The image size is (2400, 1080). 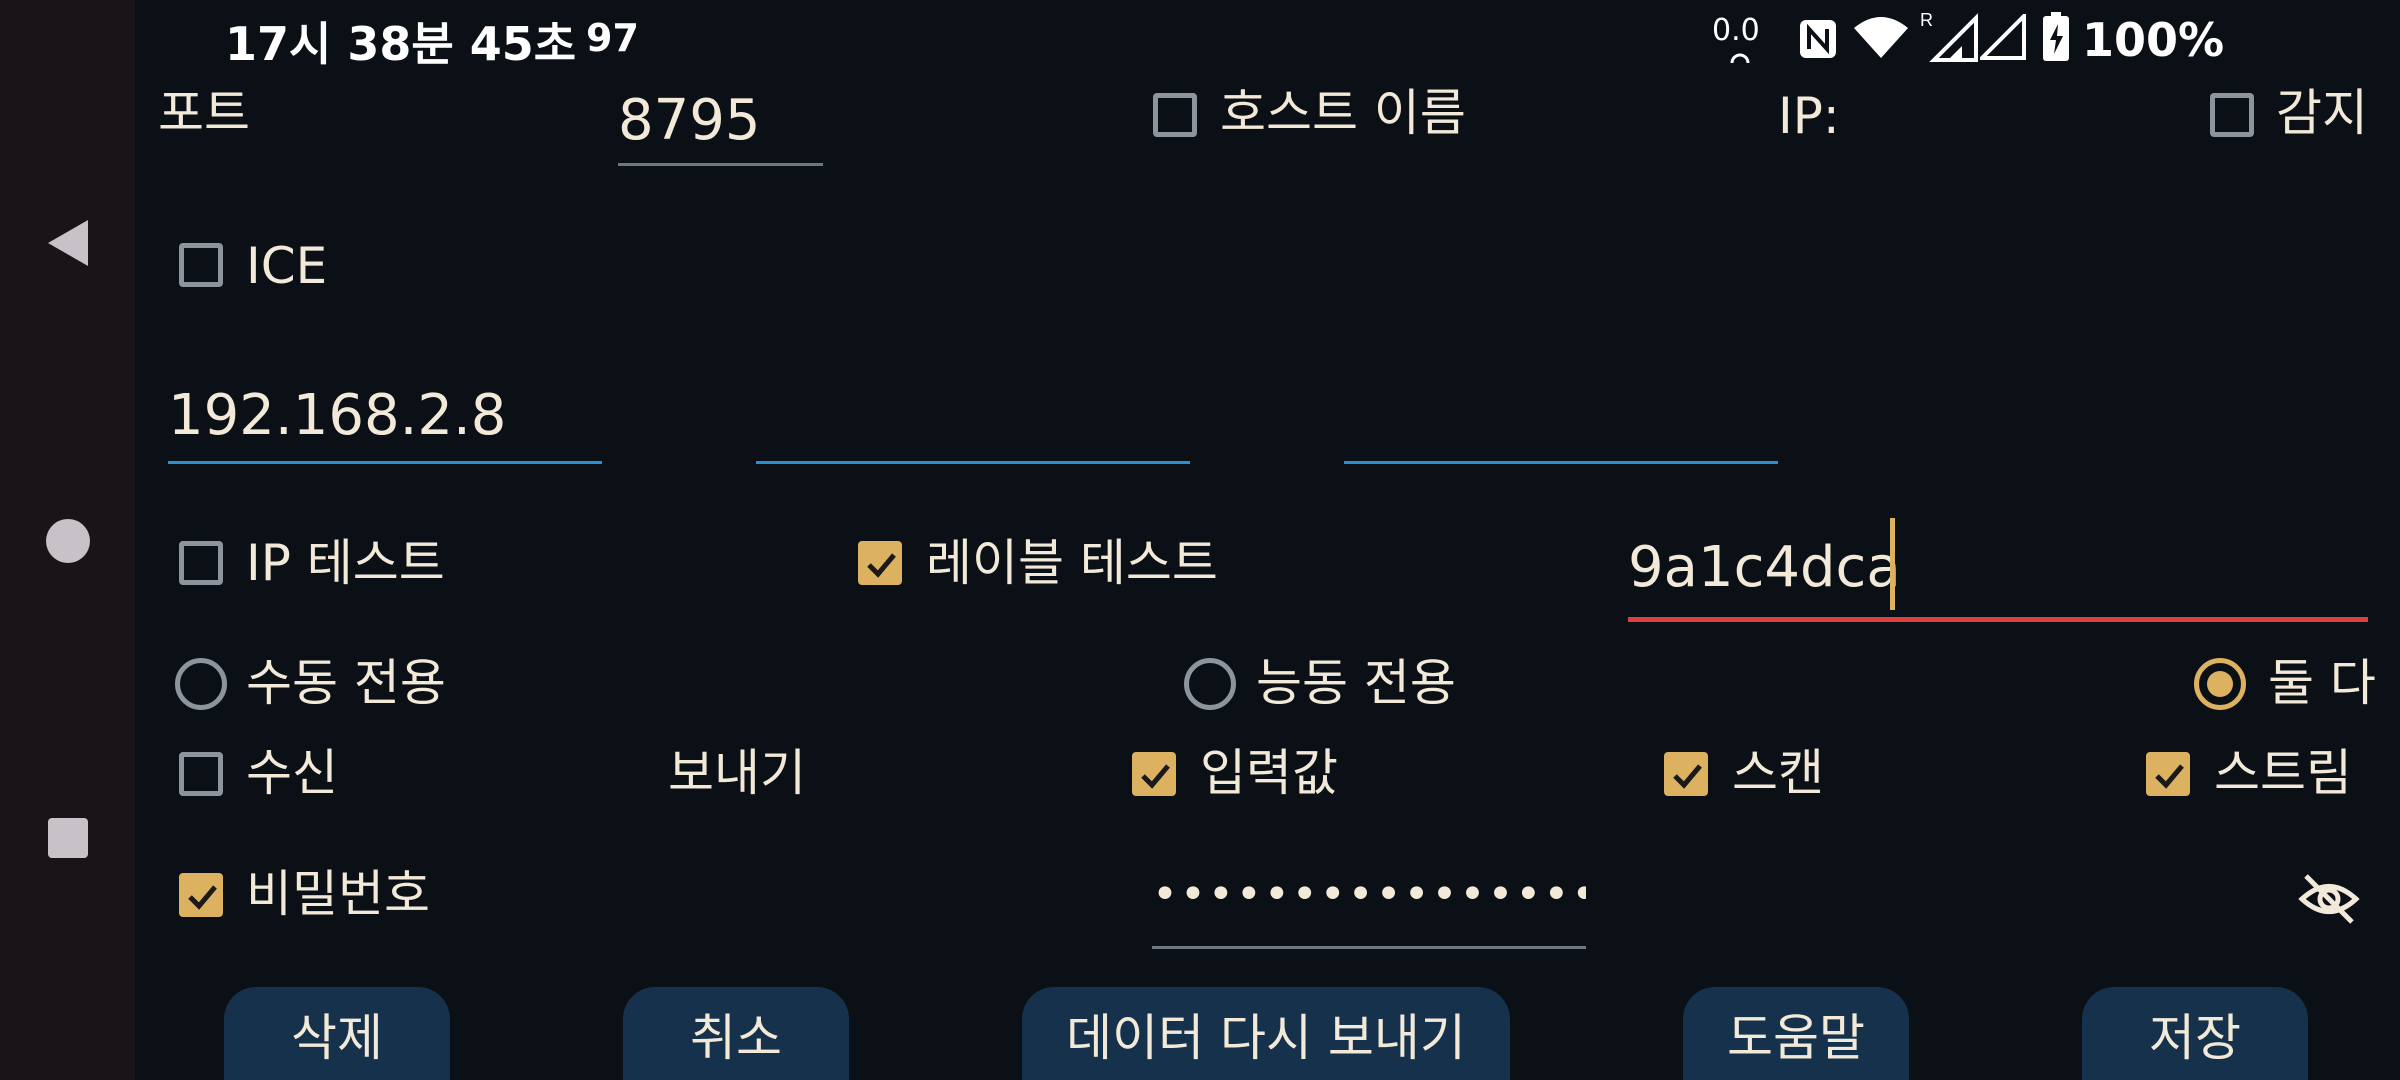 What do you see at coordinates (1266, 1033) in the screenshot?
I see `resend-data-button: 데이터 다시 보내기` at bounding box center [1266, 1033].